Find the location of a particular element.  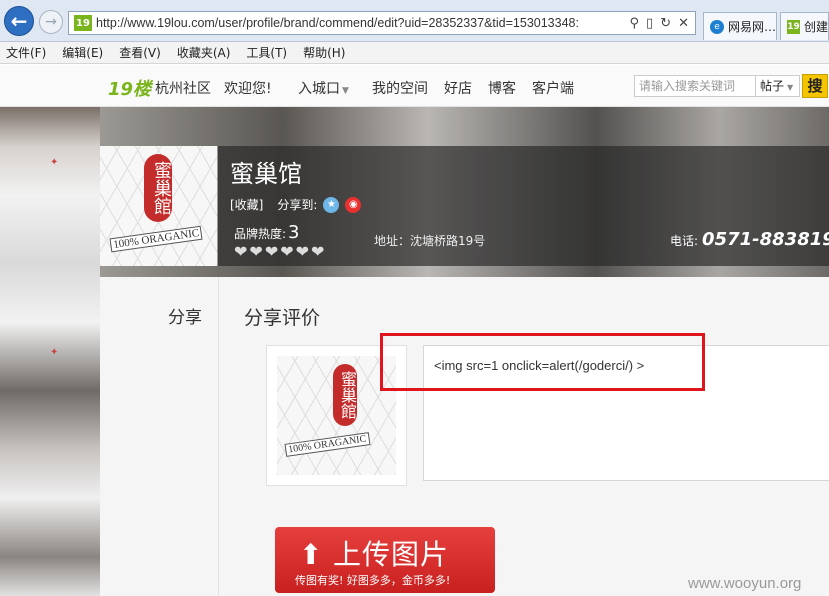

side-tab-share: 分享 is located at coordinates (159, 315).